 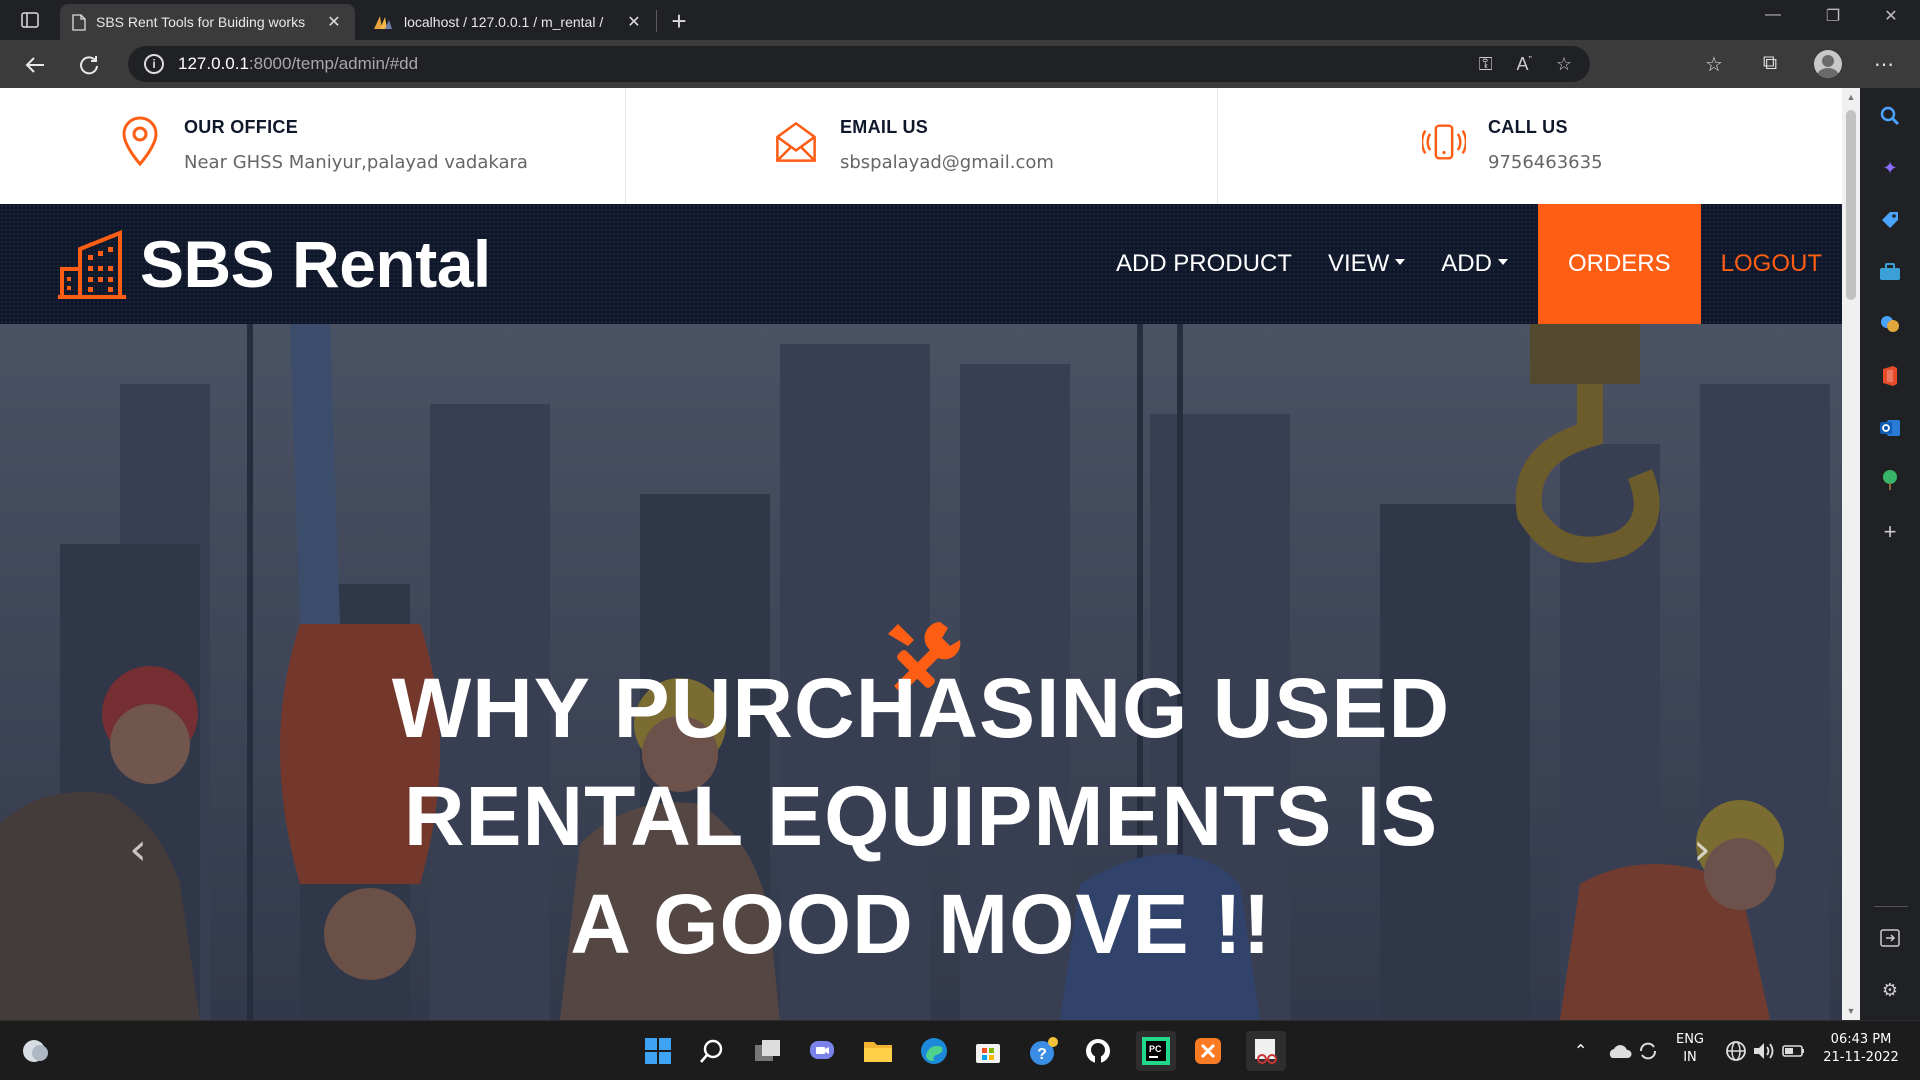 I want to click on add-favorite-icon: ☆, so click(x=1564, y=64).